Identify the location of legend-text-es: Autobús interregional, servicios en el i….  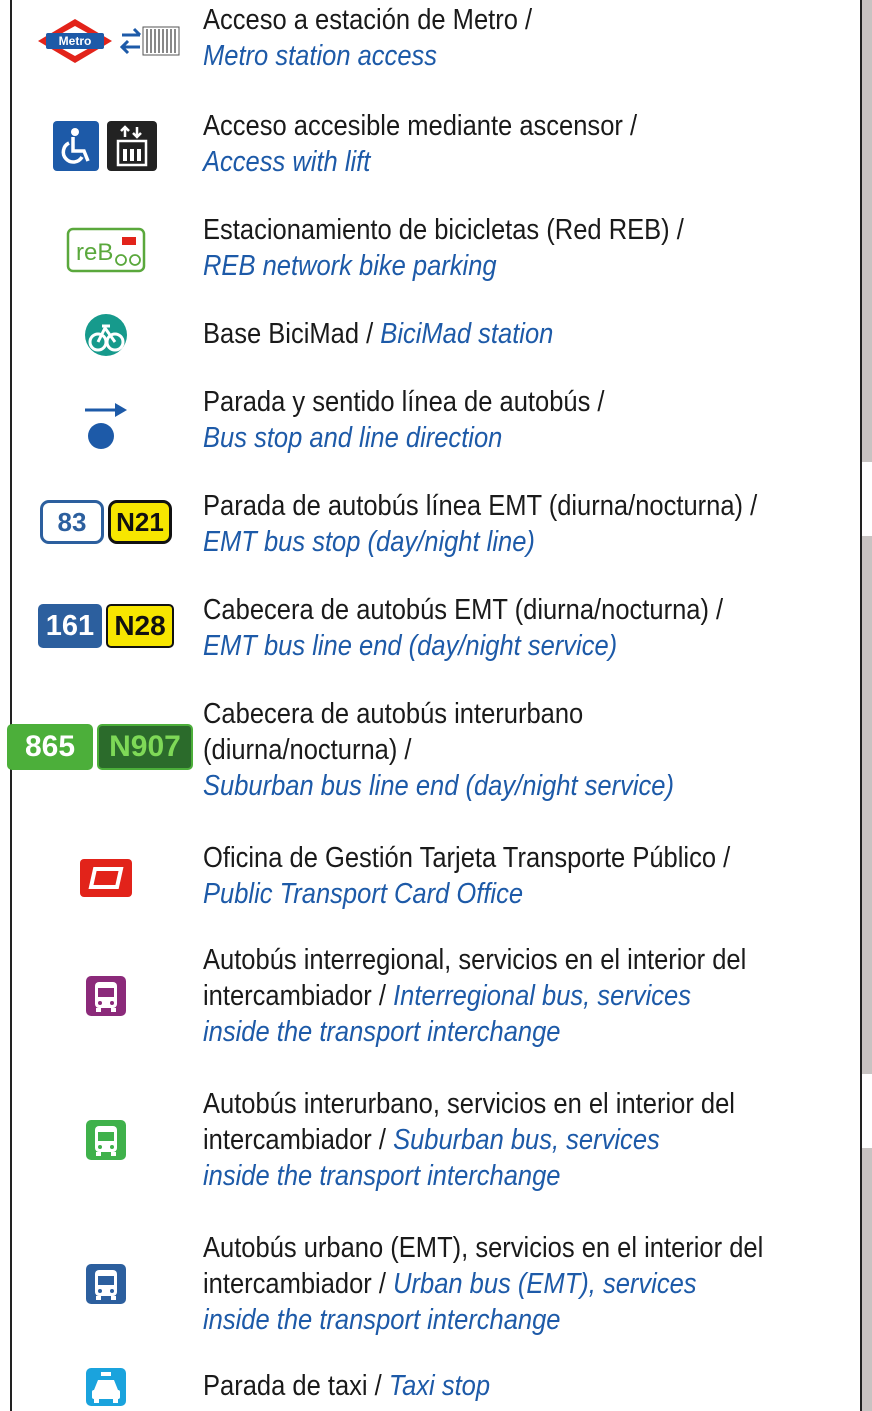
(475, 960).